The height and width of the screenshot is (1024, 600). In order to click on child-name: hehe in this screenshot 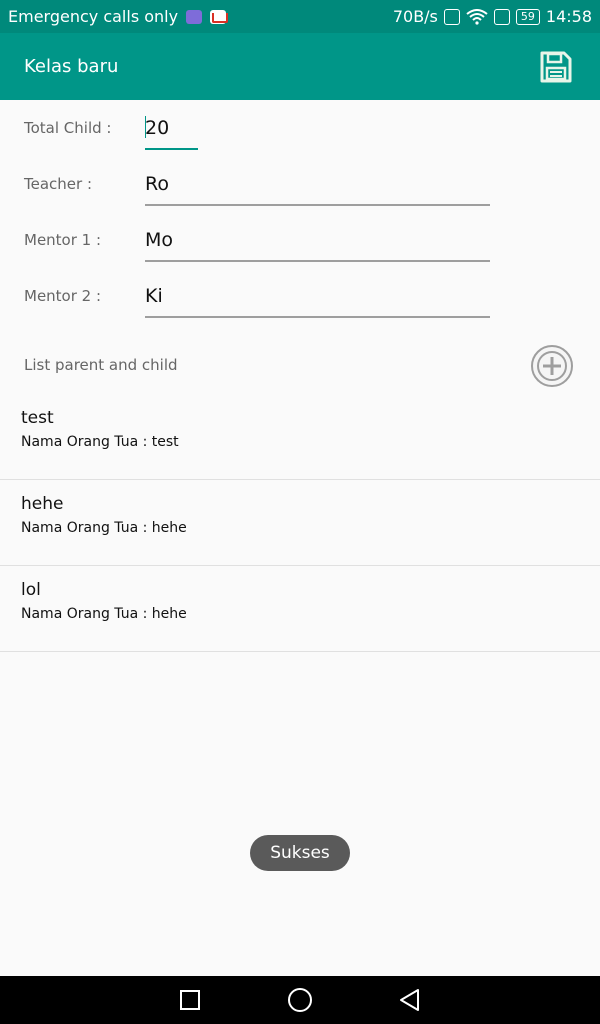, I will do `click(42, 504)`.